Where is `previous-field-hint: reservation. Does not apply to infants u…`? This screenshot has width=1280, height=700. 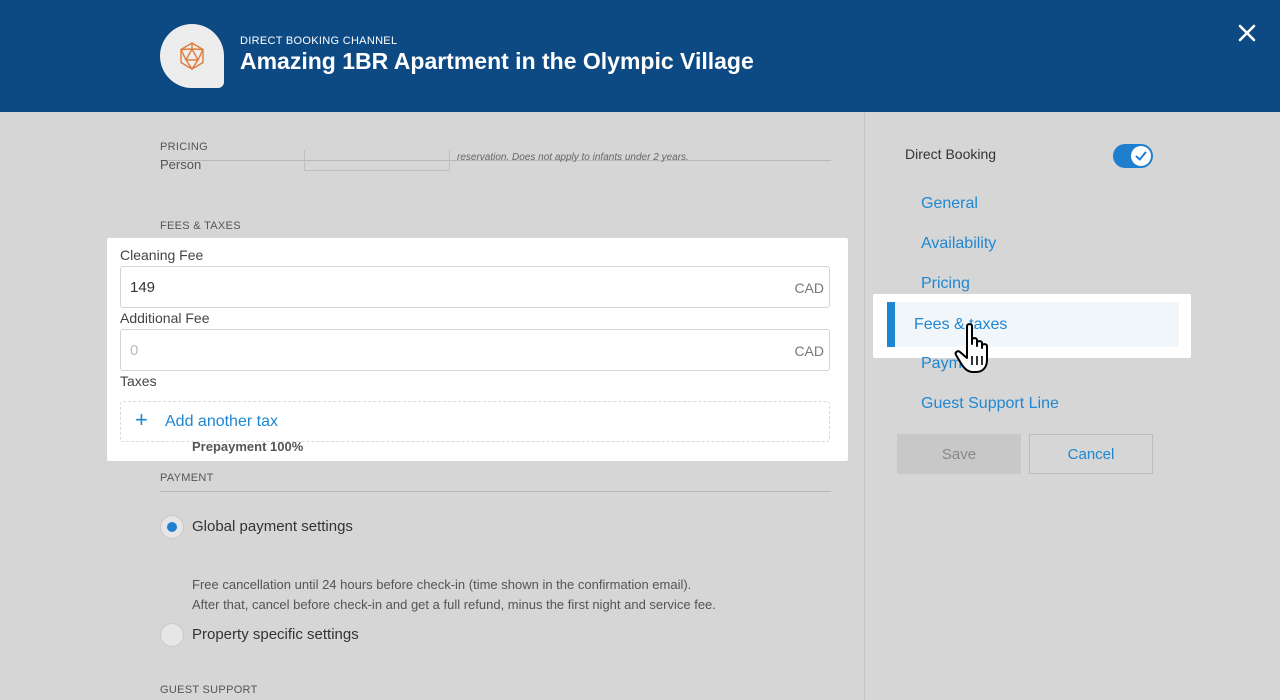 previous-field-hint: reservation. Does not apply to infants u… is located at coordinates (573, 157).